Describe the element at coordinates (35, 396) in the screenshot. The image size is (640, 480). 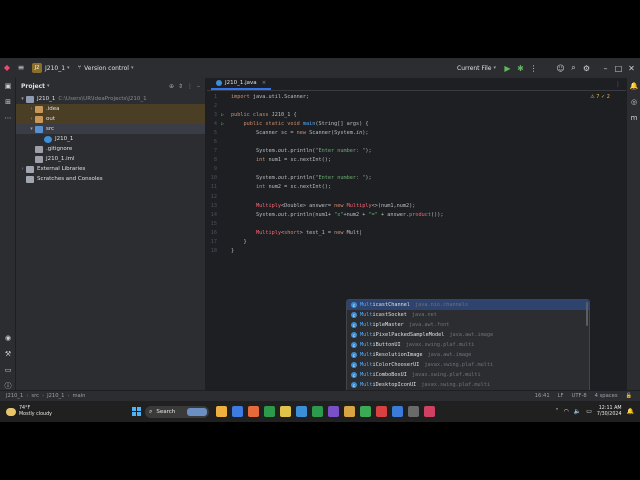
I see `breadcrumb-src: src` at that location.